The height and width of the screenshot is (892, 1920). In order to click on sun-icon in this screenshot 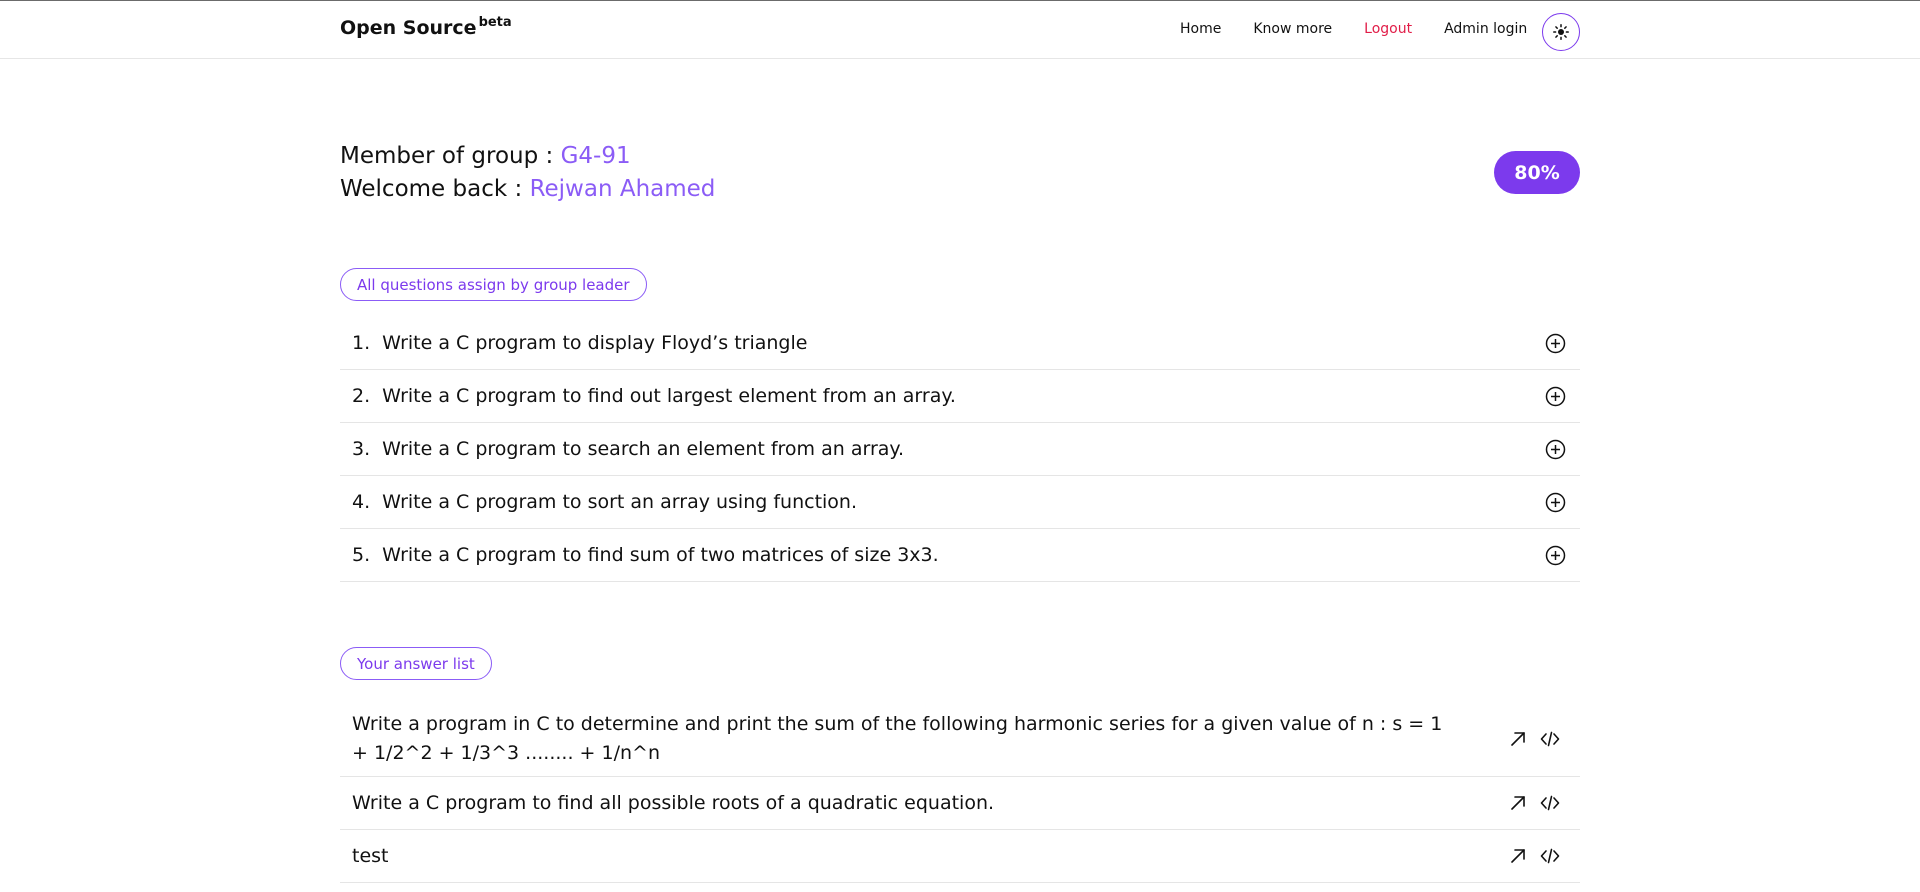, I will do `click(1561, 32)`.